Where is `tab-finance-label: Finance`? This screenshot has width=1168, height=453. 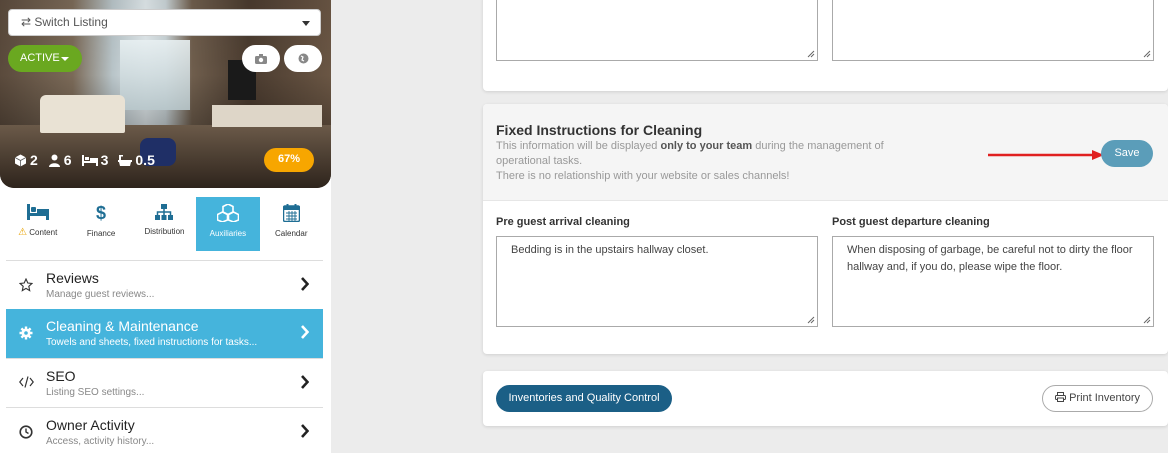
tab-finance-label: Finance is located at coordinates (101, 233).